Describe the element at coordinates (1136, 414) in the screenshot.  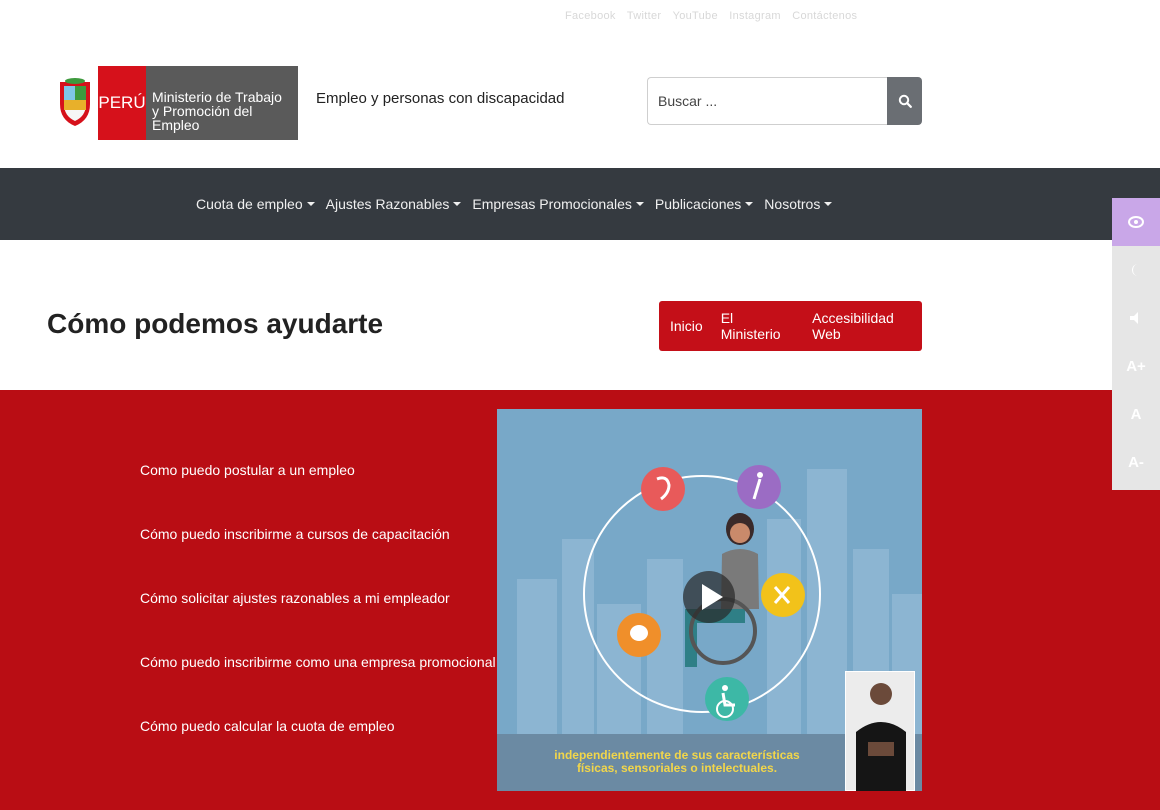
I see `font-reset-button: A` at that location.